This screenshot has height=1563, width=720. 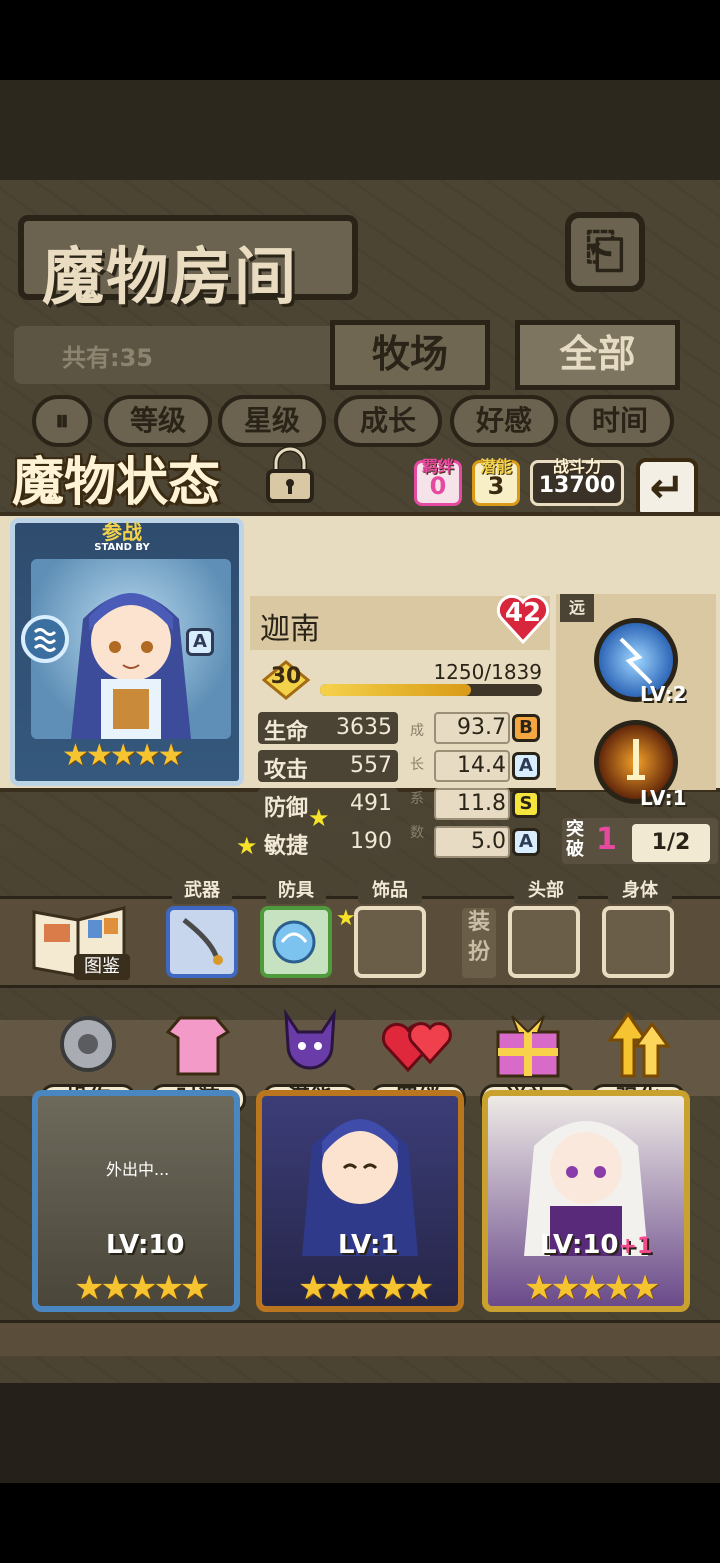 I want to click on weapon-slot, so click(x=202, y=942).